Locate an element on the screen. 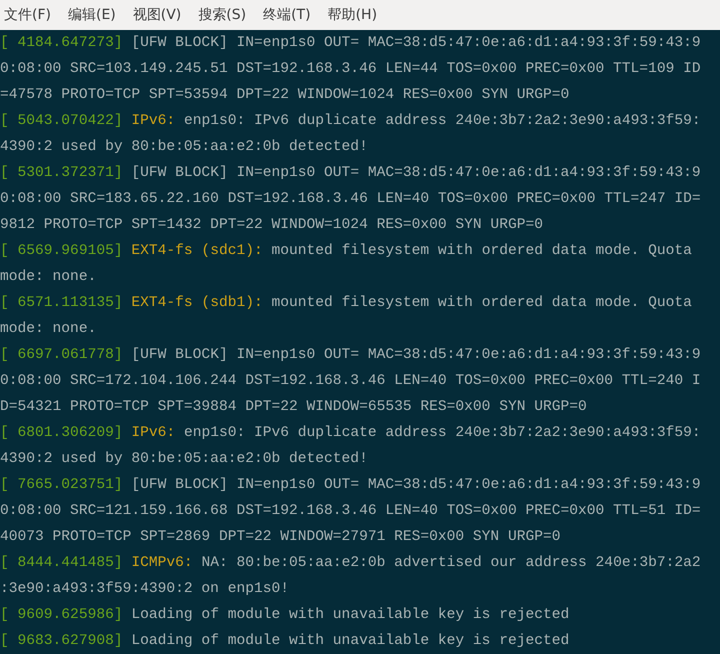 This screenshot has height=654, width=720. log-message: 40073 PROTO=TCP SPT=2869 DPT=22 WINDOW=27971 RES=0x00 SYN URGP=0 is located at coordinates (280, 537).